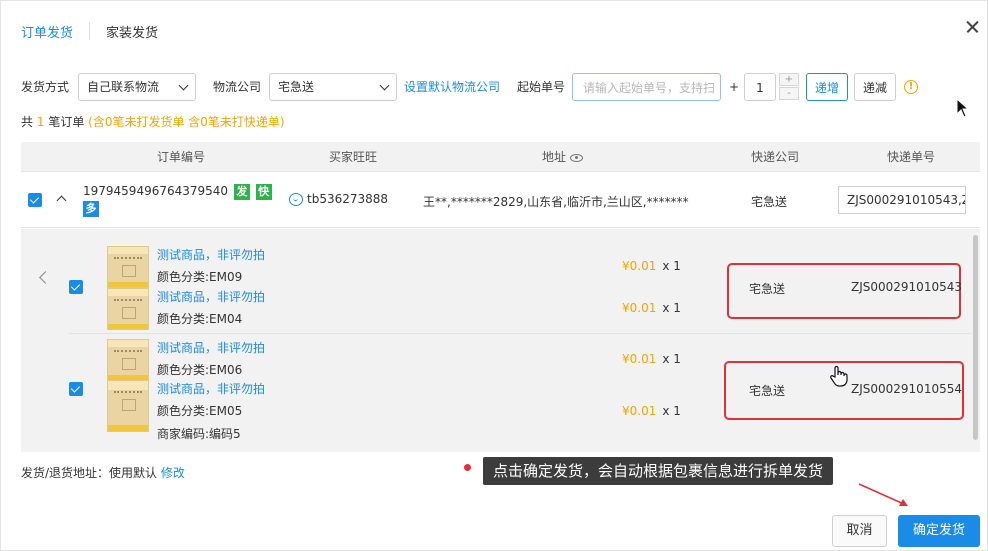 The height and width of the screenshot is (551, 988). I want to click on pointer-arrow-icon, so click(883, 494).